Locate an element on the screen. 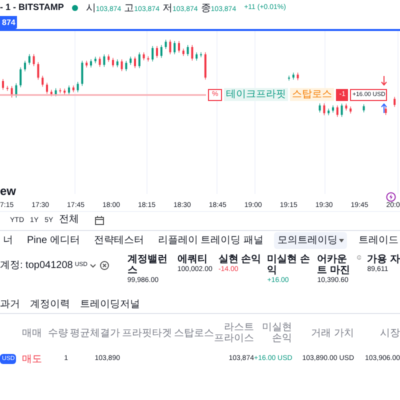  metric-label: 에쿼티 is located at coordinates (192, 259).